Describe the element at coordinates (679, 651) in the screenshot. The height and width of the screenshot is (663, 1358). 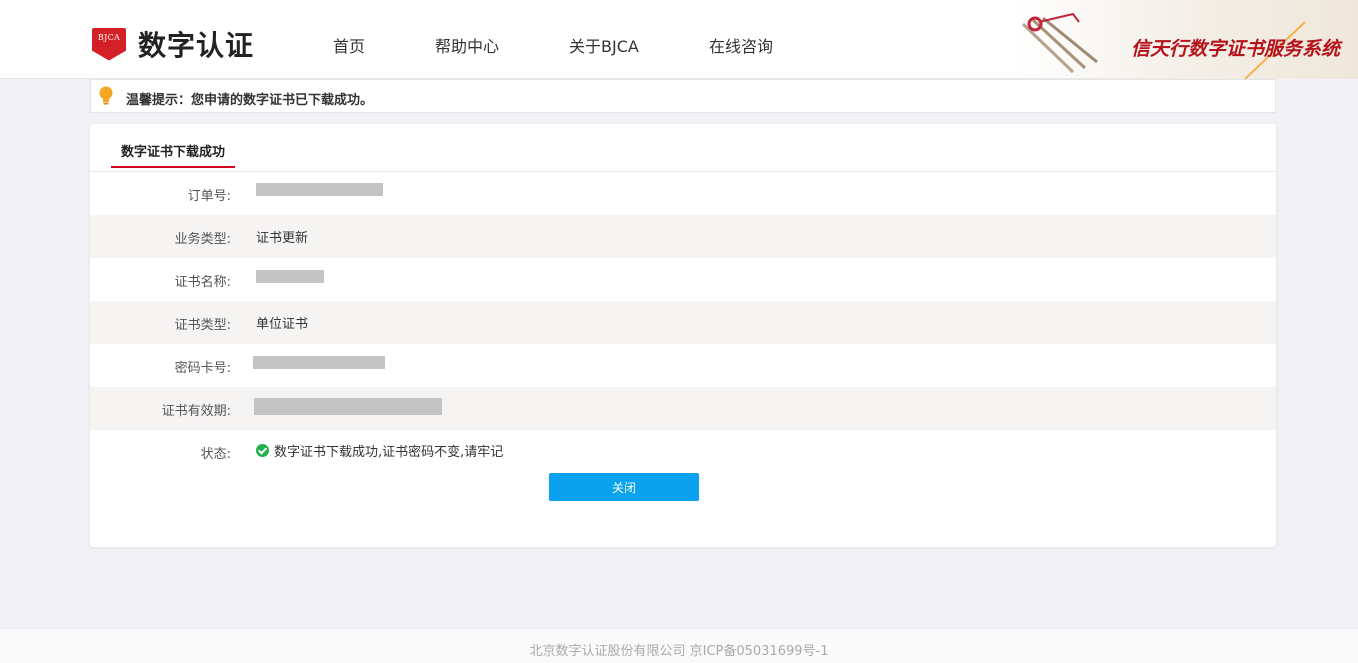
I see `footer-text: 北京数字认证股份有限公司 京ICP备05031699号-1` at that location.